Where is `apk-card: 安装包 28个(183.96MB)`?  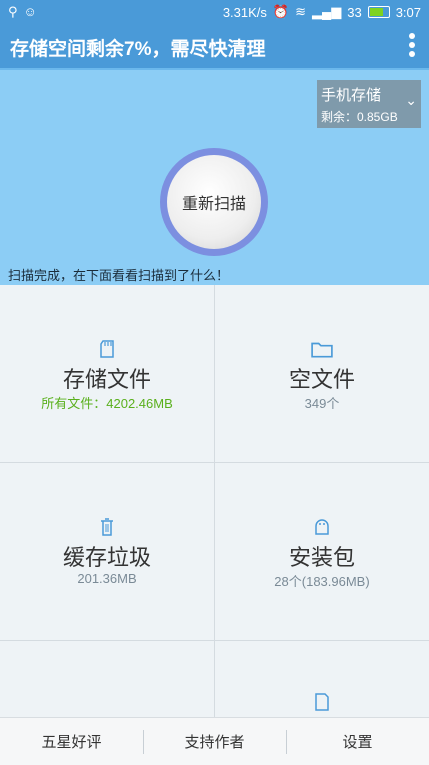 apk-card: 安装包 28个(183.96MB) is located at coordinates (322, 552).